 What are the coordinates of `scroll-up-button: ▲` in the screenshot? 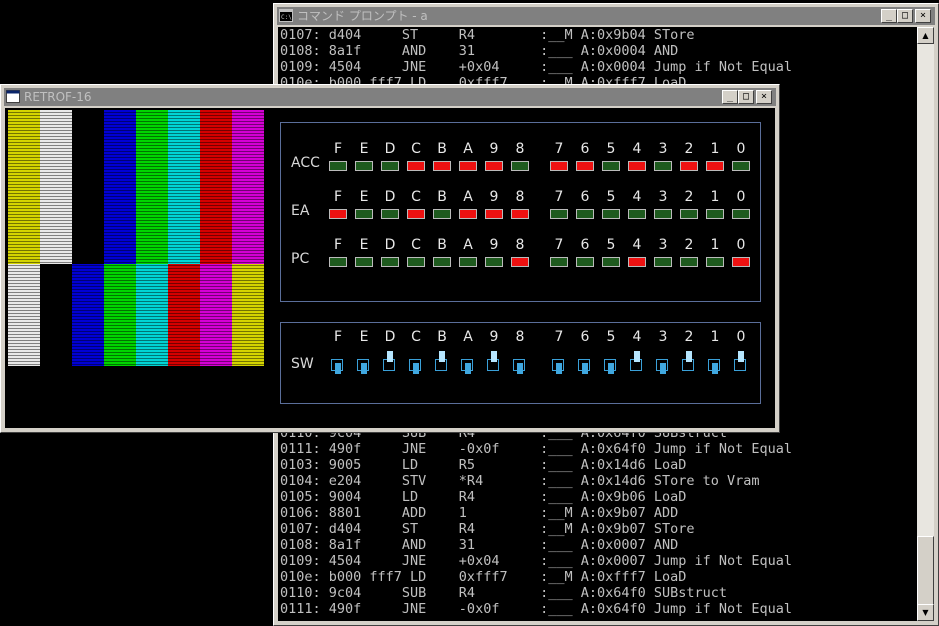 It's located at (925, 35).